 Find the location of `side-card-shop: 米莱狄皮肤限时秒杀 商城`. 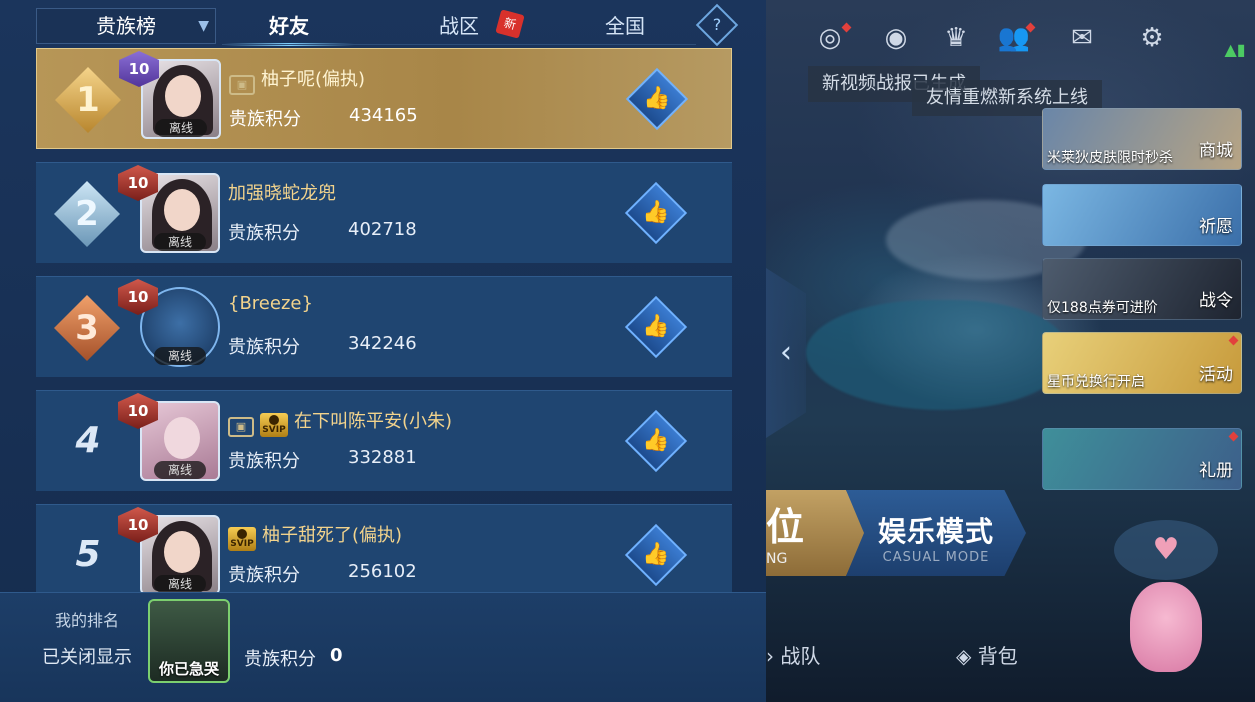

side-card-shop: 米莱狄皮肤限时秒杀 商城 is located at coordinates (1142, 139).